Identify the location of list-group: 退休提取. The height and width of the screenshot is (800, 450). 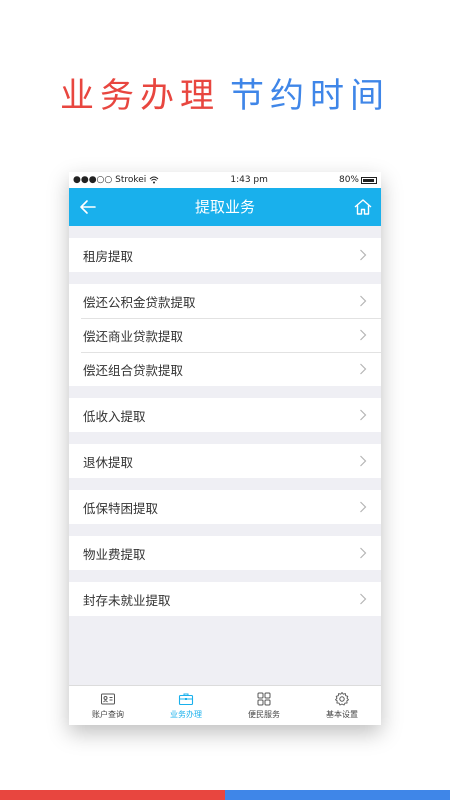
(225, 461).